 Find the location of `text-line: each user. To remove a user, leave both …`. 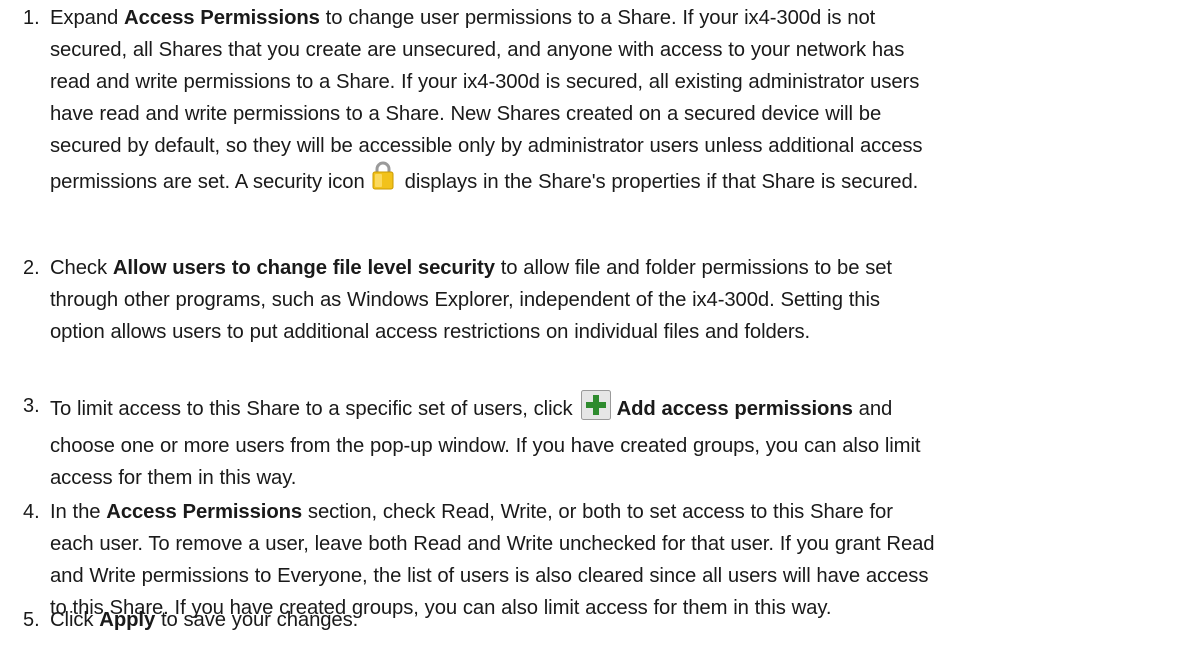

text-line: each user. To remove a user, leave both … is located at coordinates (613, 544).